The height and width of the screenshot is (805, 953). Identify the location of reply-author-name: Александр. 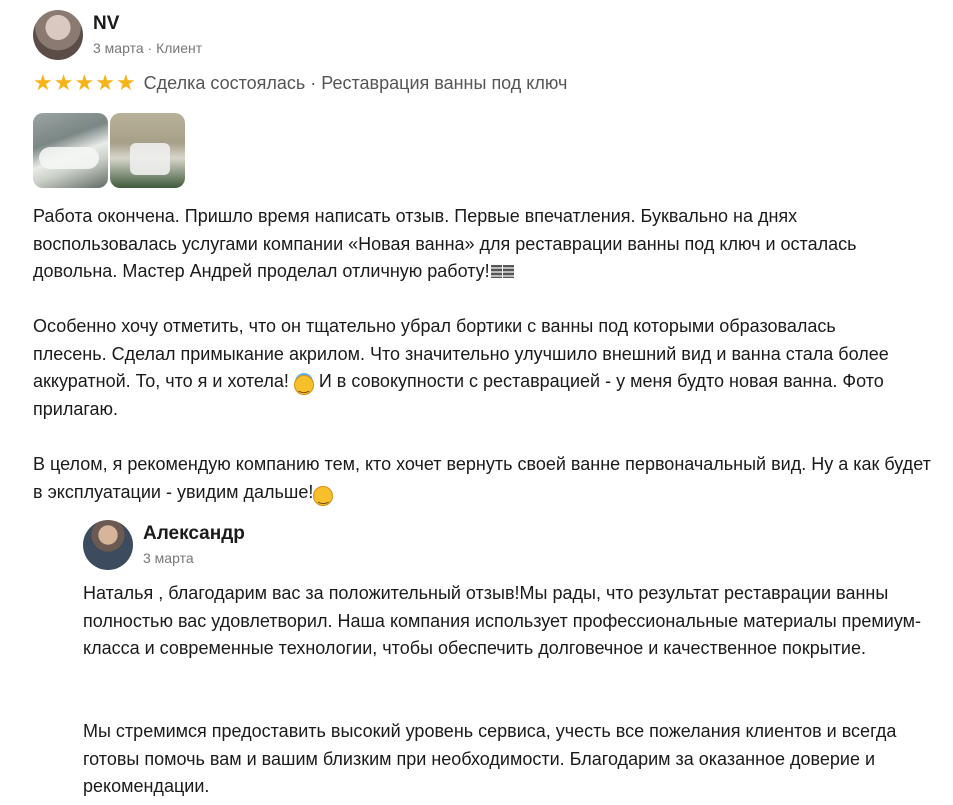
(194, 534).